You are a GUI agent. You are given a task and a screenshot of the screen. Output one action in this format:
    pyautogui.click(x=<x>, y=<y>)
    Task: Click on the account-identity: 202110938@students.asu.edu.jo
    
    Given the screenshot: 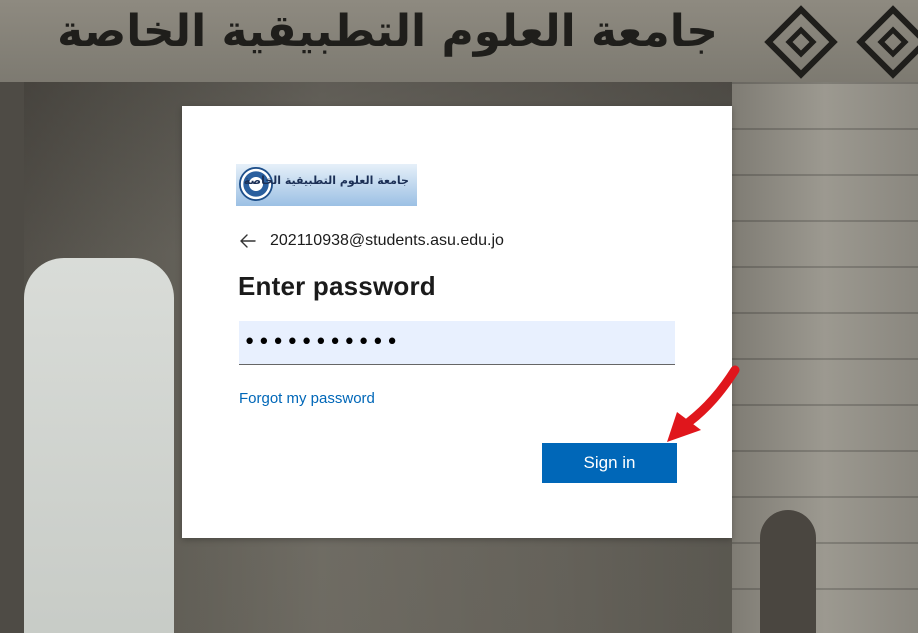 What is the action you would take?
    pyautogui.click(x=372, y=241)
    